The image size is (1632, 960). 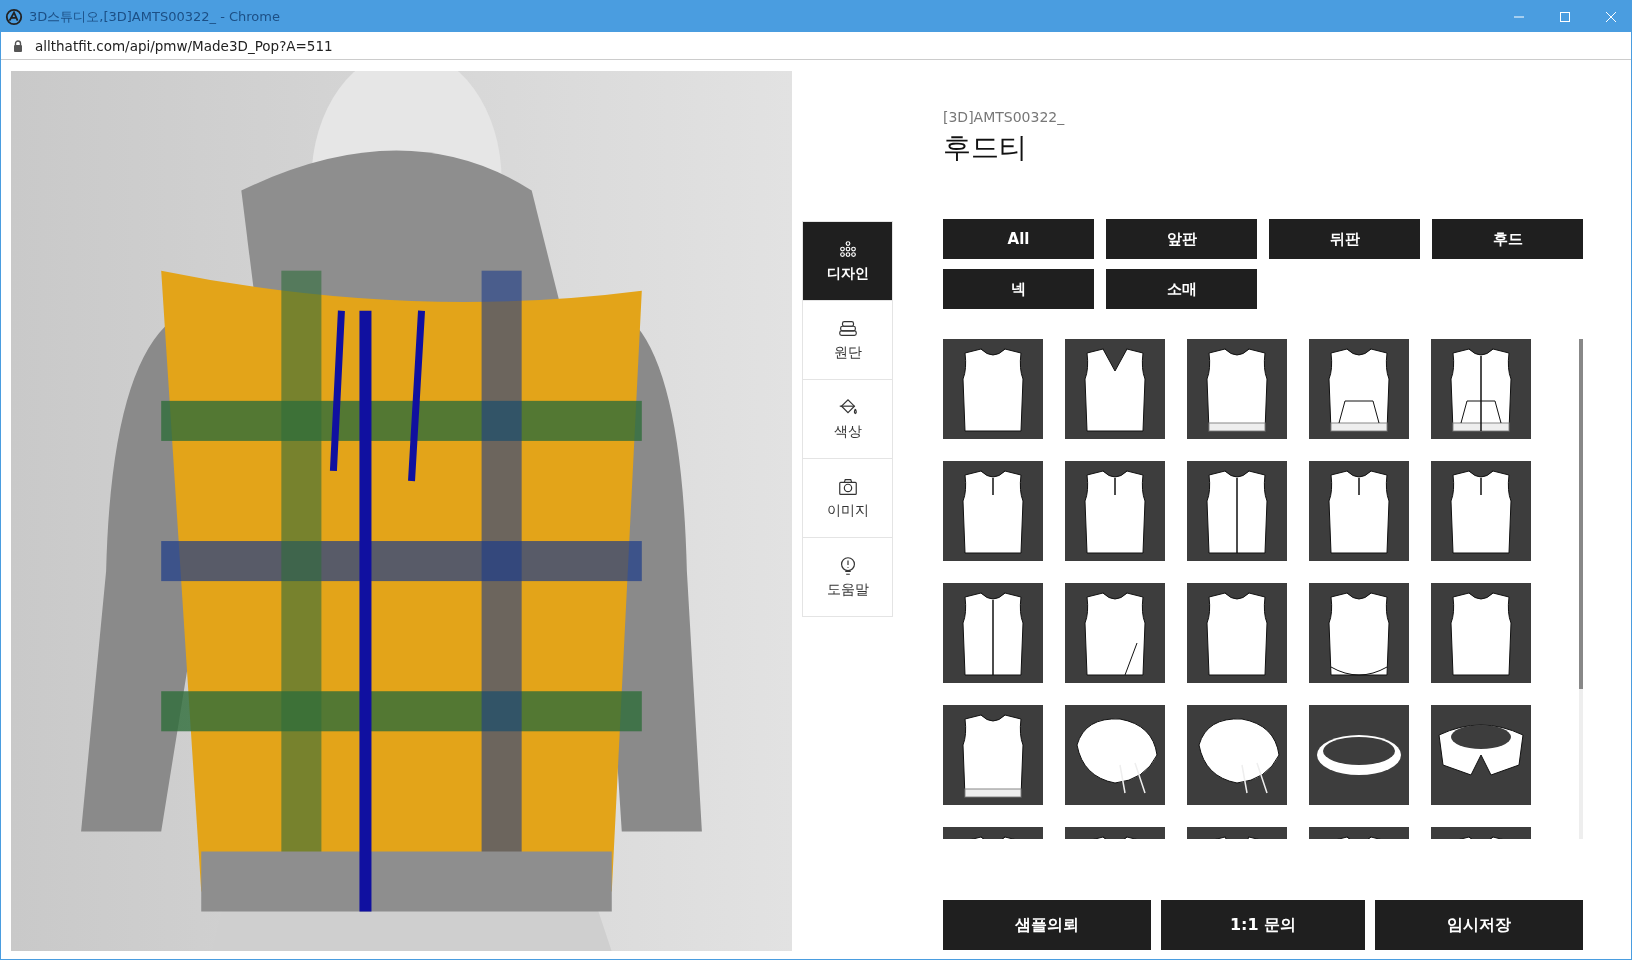 I want to click on window-title: 3D스튜디오,[3D]AMTS00322_ - Chrome, so click(x=155, y=16).